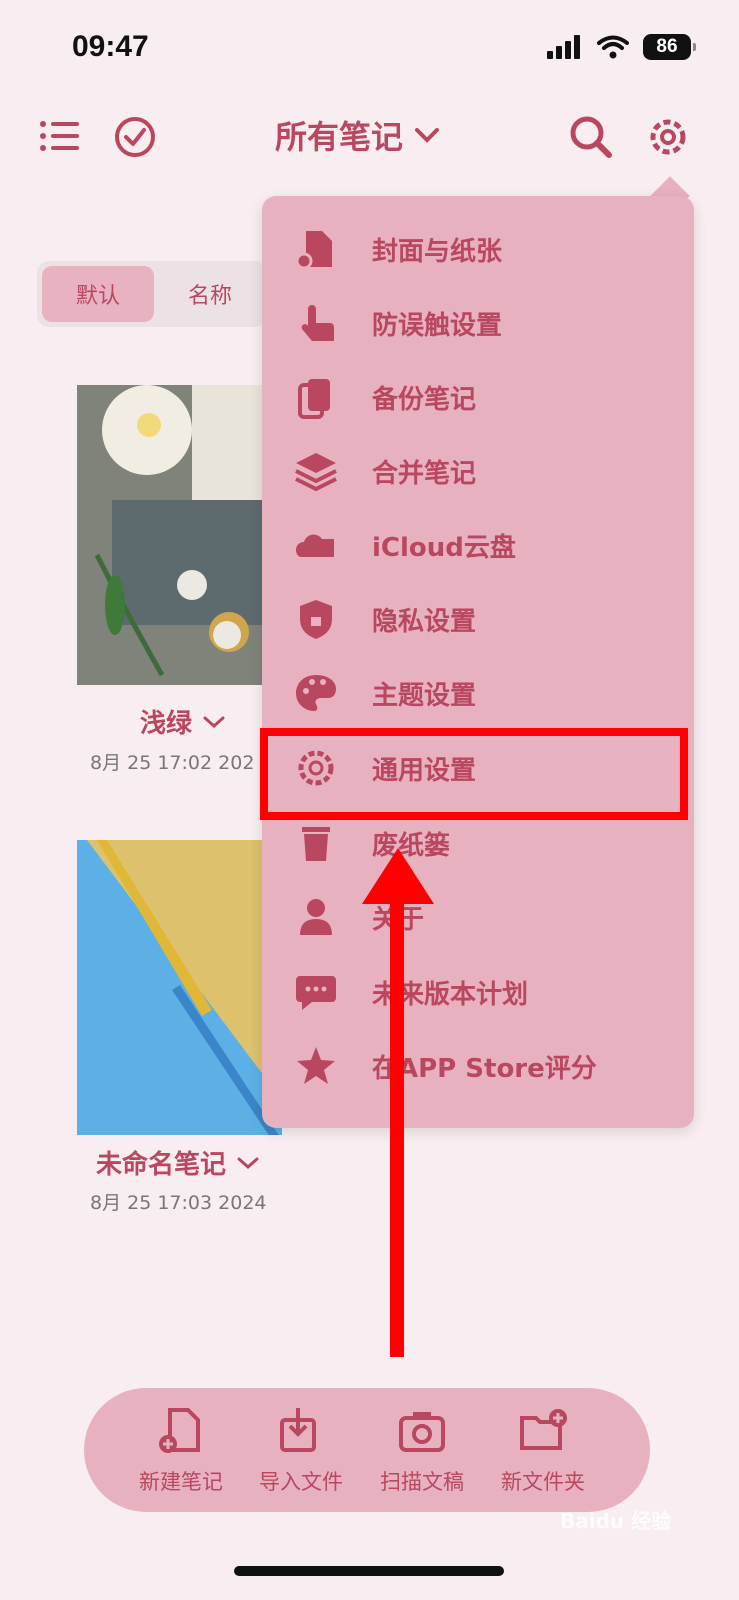  I want to click on check-circle-icon, so click(135, 137).